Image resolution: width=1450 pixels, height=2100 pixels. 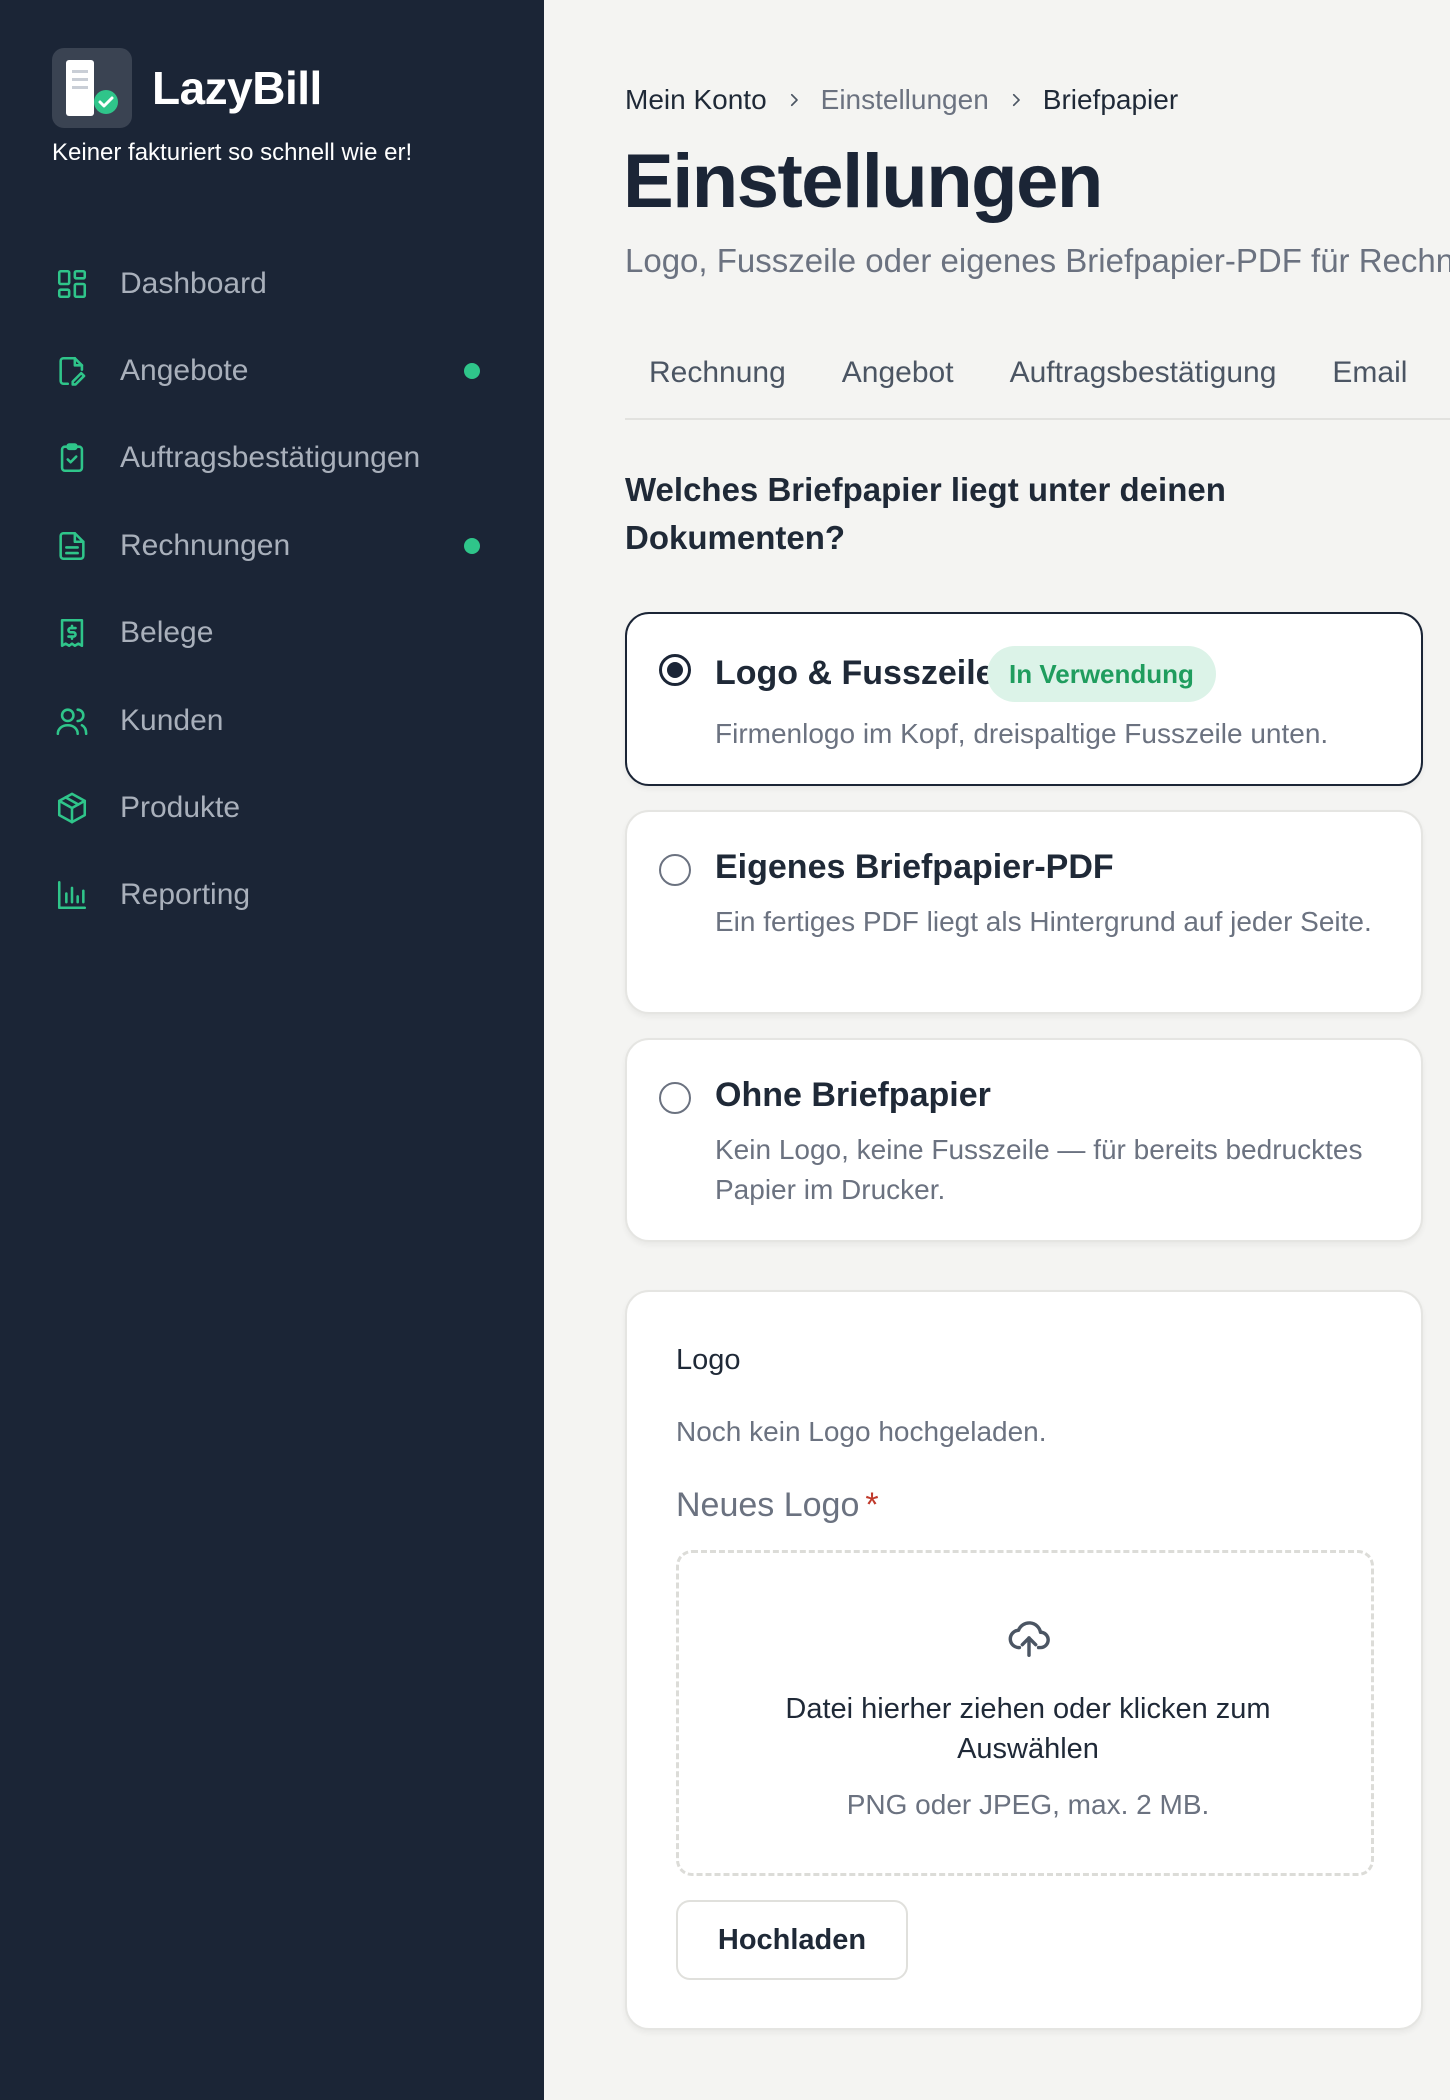 What do you see at coordinates (184, 371) in the screenshot?
I see `sidebar-item-label: Angebote` at bounding box center [184, 371].